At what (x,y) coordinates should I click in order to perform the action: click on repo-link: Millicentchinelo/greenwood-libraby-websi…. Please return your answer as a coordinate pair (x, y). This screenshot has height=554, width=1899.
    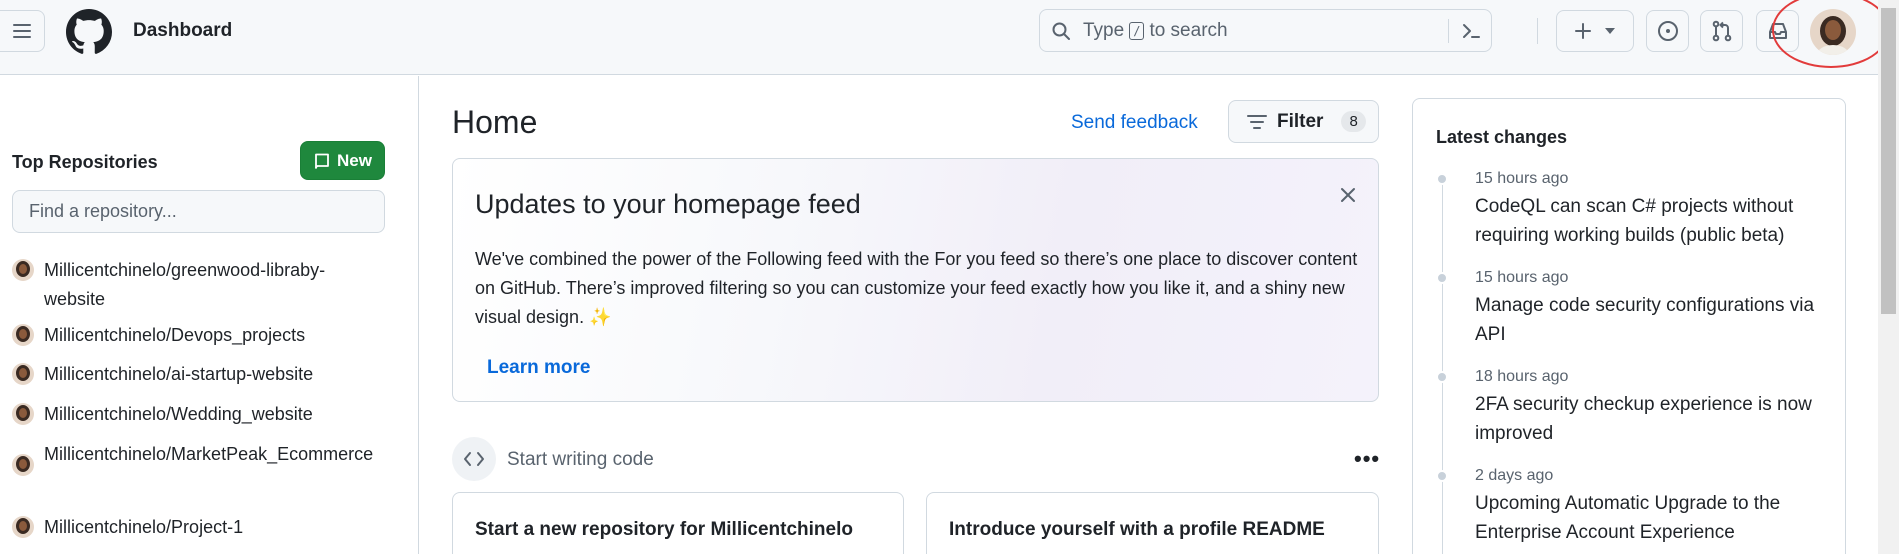
    Looking at the image, I should click on (214, 285).